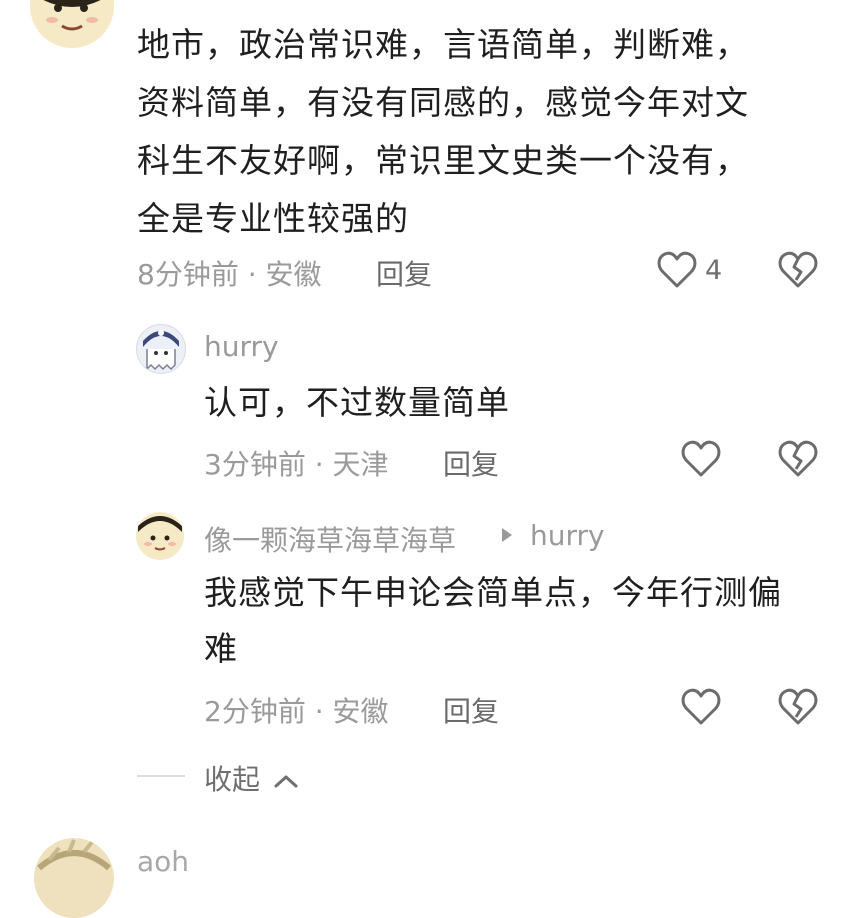  Describe the element at coordinates (229, 274) in the screenshot. I see `comment-meta: 8分钟前 · 安徽` at that location.